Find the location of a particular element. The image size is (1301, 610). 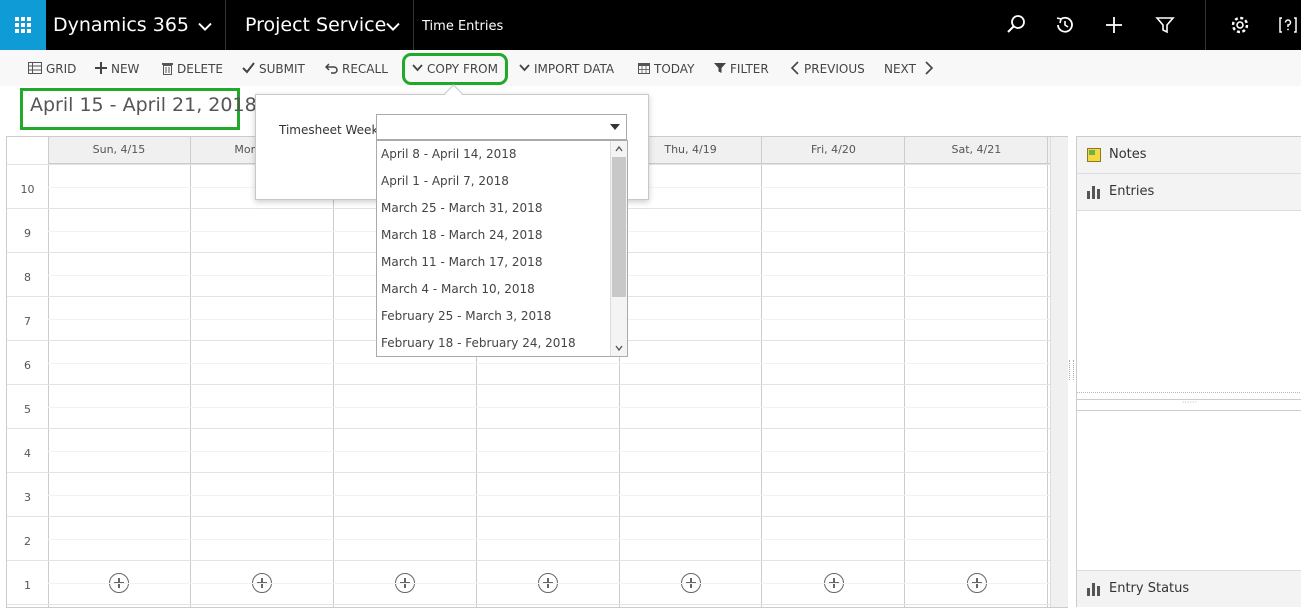

notes-tab: Notes is located at coordinates (1189, 155).